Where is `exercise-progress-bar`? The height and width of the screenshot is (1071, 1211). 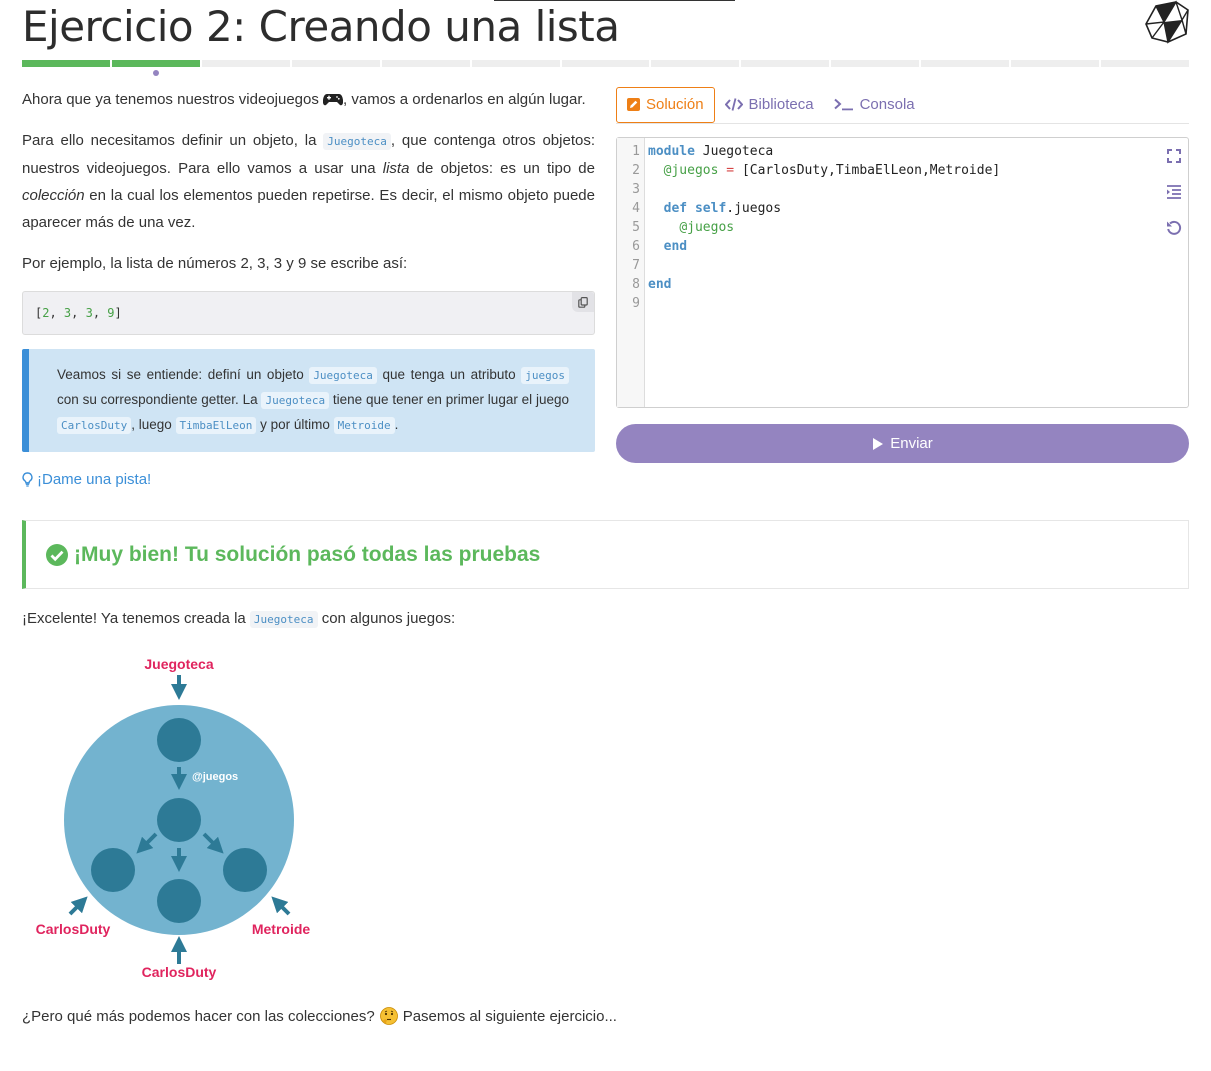 exercise-progress-bar is located at coordinates (605, 63).